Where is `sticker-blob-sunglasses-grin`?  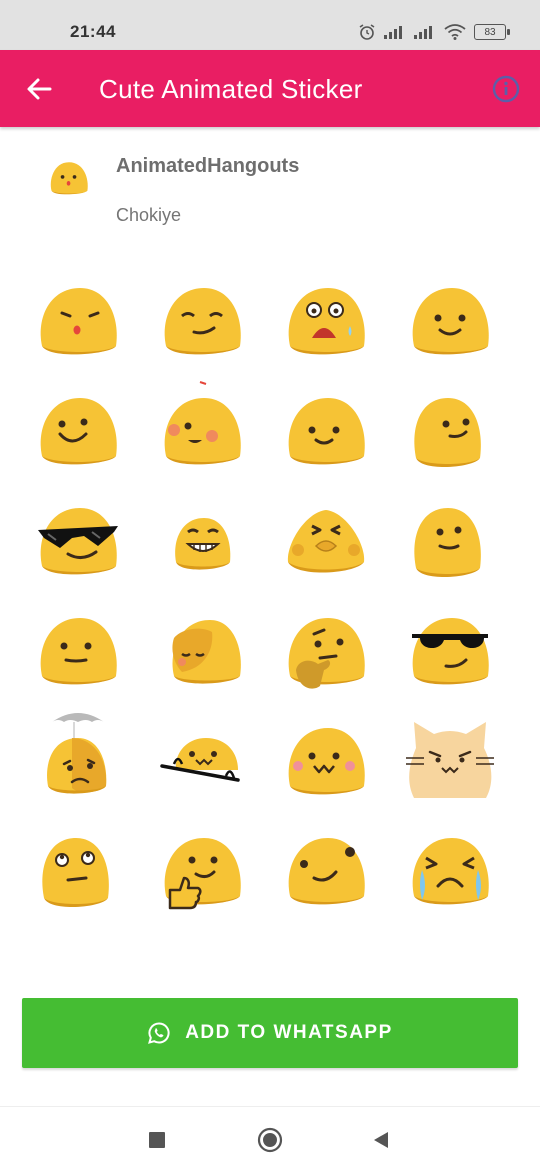 sticker-blob-sunglasses-grin is located at coordinates (78, 538).